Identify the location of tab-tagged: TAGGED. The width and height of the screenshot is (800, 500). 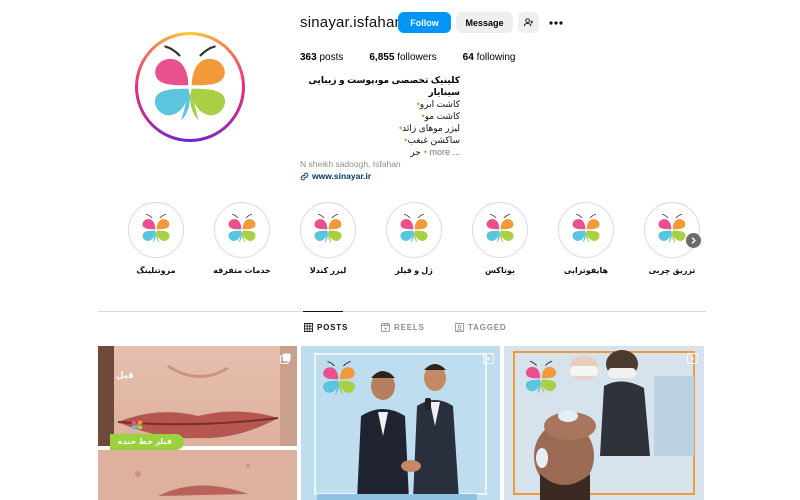
(480, 327).